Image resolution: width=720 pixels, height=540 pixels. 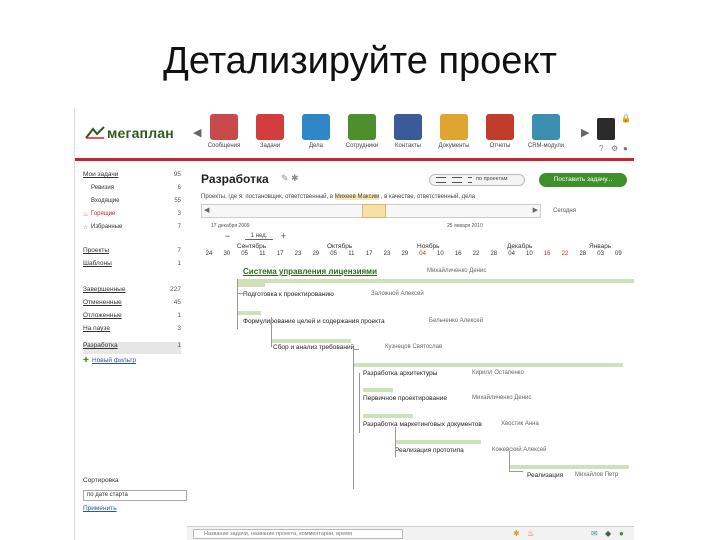 I want to click on sidebar-item: На паузе 3, so click(x=132, y=331).